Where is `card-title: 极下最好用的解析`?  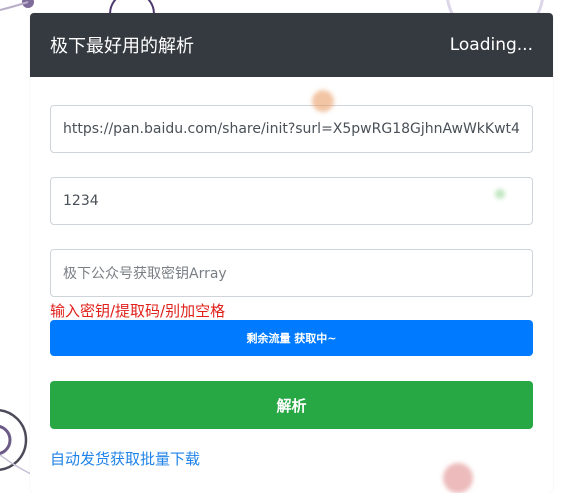 card-title: 极下最好用的解析 is located at coordinates (122, 46).